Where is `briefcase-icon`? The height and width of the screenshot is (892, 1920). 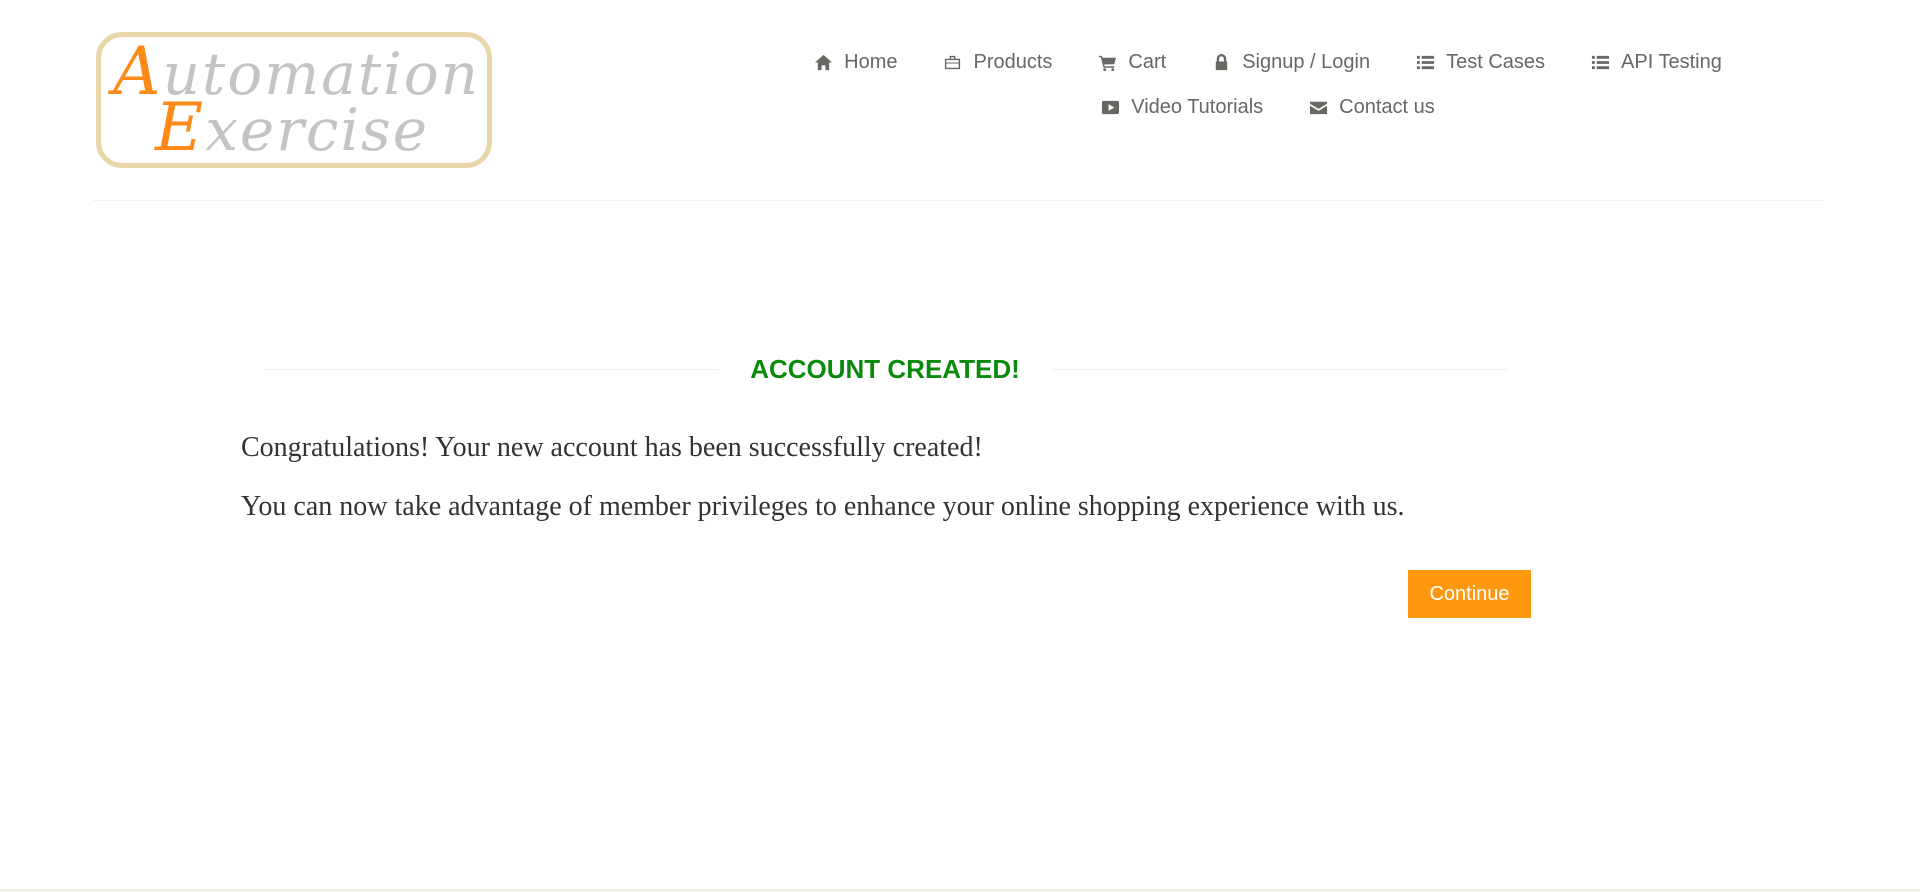
briefcase-icon is located at coordinates (953, 62).